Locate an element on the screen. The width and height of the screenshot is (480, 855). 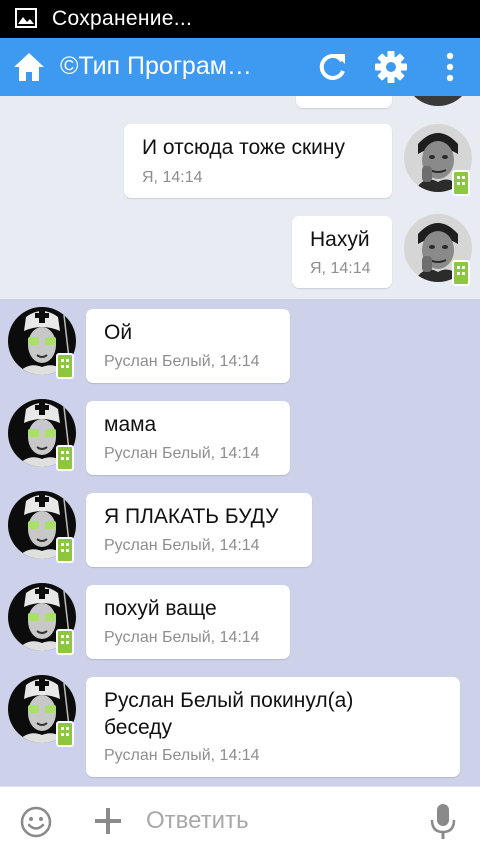
message-bubble-incoming: мама Руслан Белый, 14:14 is located at coordinates (188, 438).